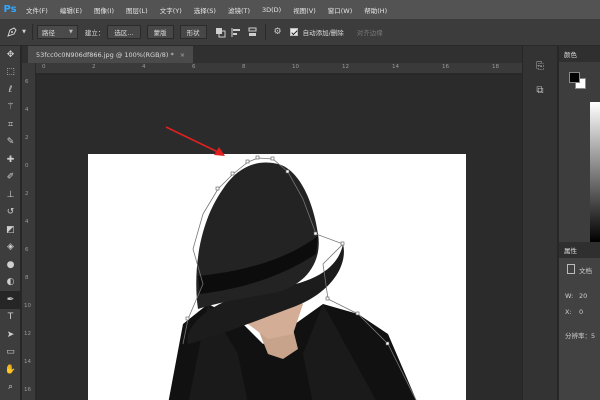 Image resolution: width=600 pixels, height=400 pixels. I want to click on ruler-horizontal: 0 2 4 6 8 10 12 14 16 18, so click(279, 68).